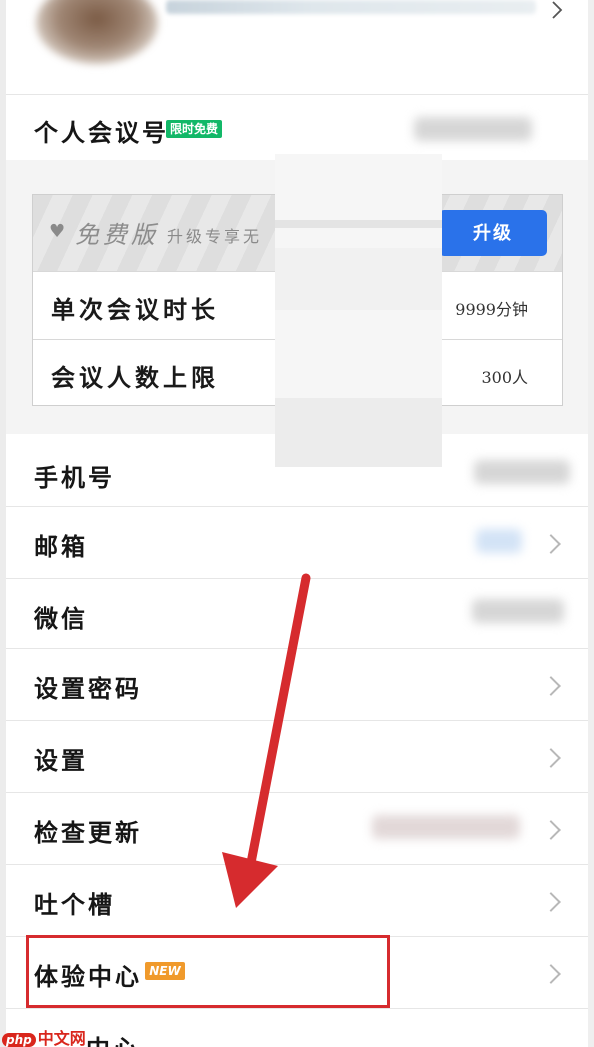 This screenshot has width=594, height=1047. I want to click on plan-row-value: 300人, so click(504, 377).